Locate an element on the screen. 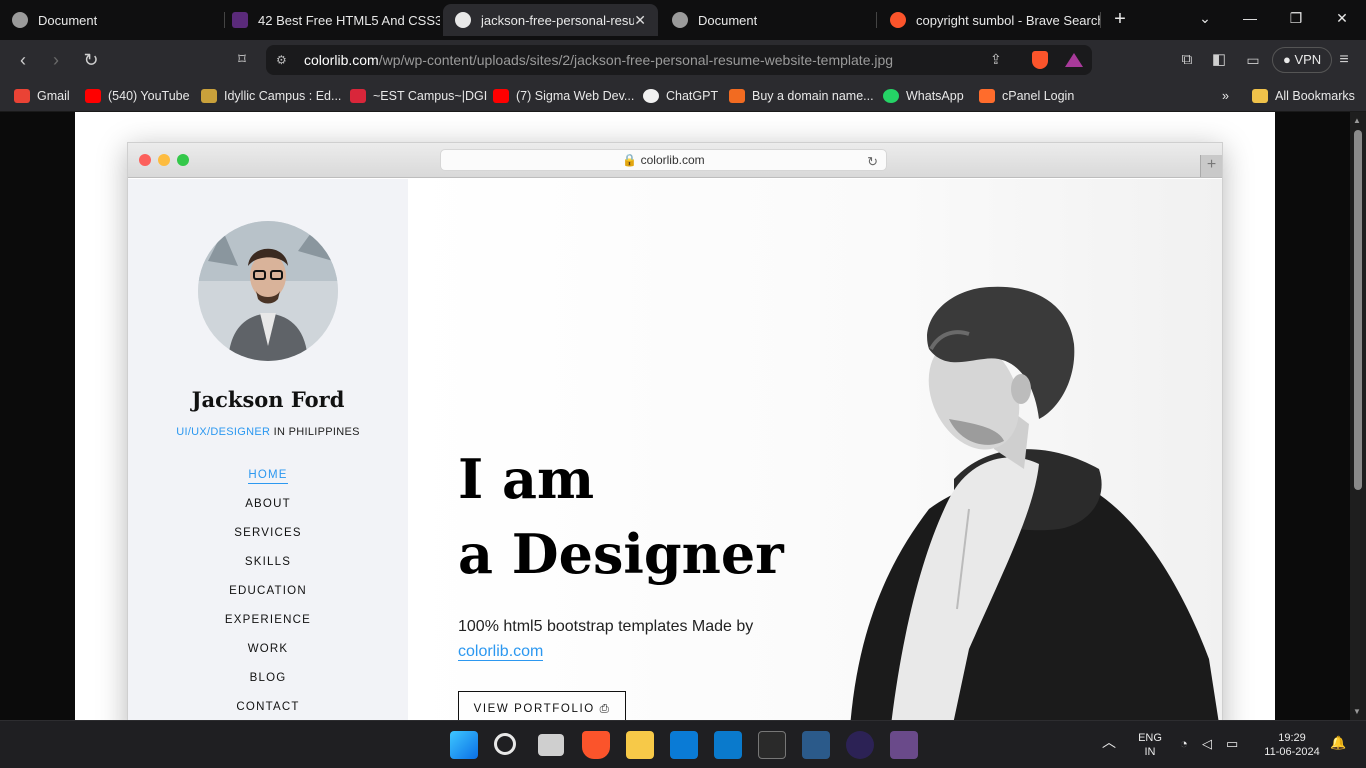 This screenshot has width=1366, height=768. eclipse-icon is located at coordinates (860, 745).